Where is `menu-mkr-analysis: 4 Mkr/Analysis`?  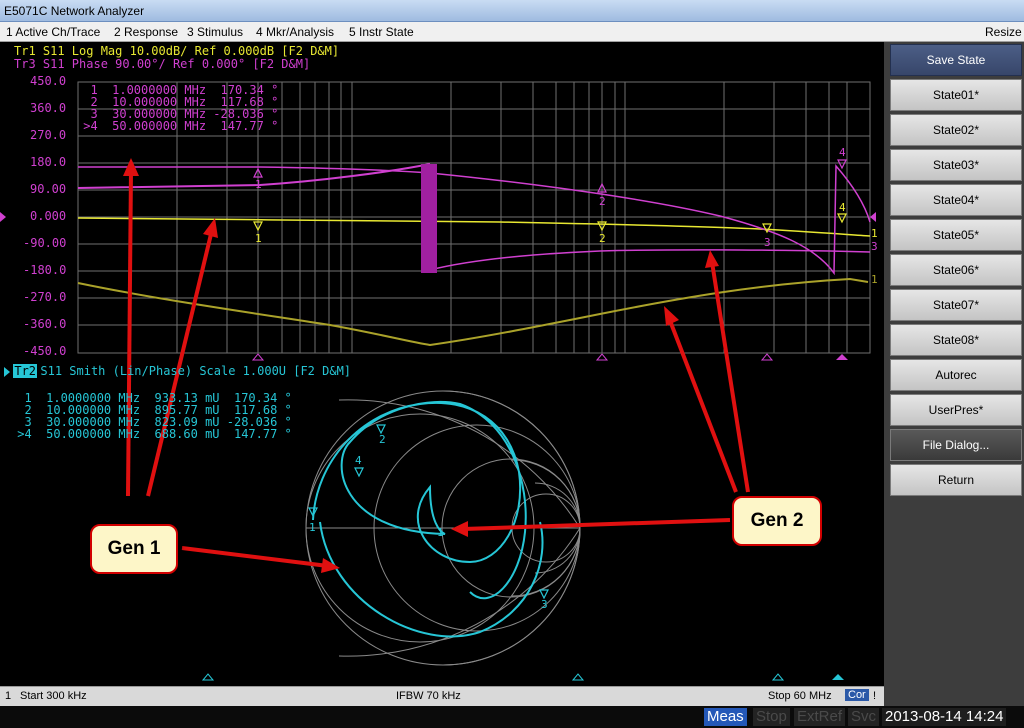
menu-mkr-analysis: 4 Mkr/Analysis is located at coordinates (295, 32).